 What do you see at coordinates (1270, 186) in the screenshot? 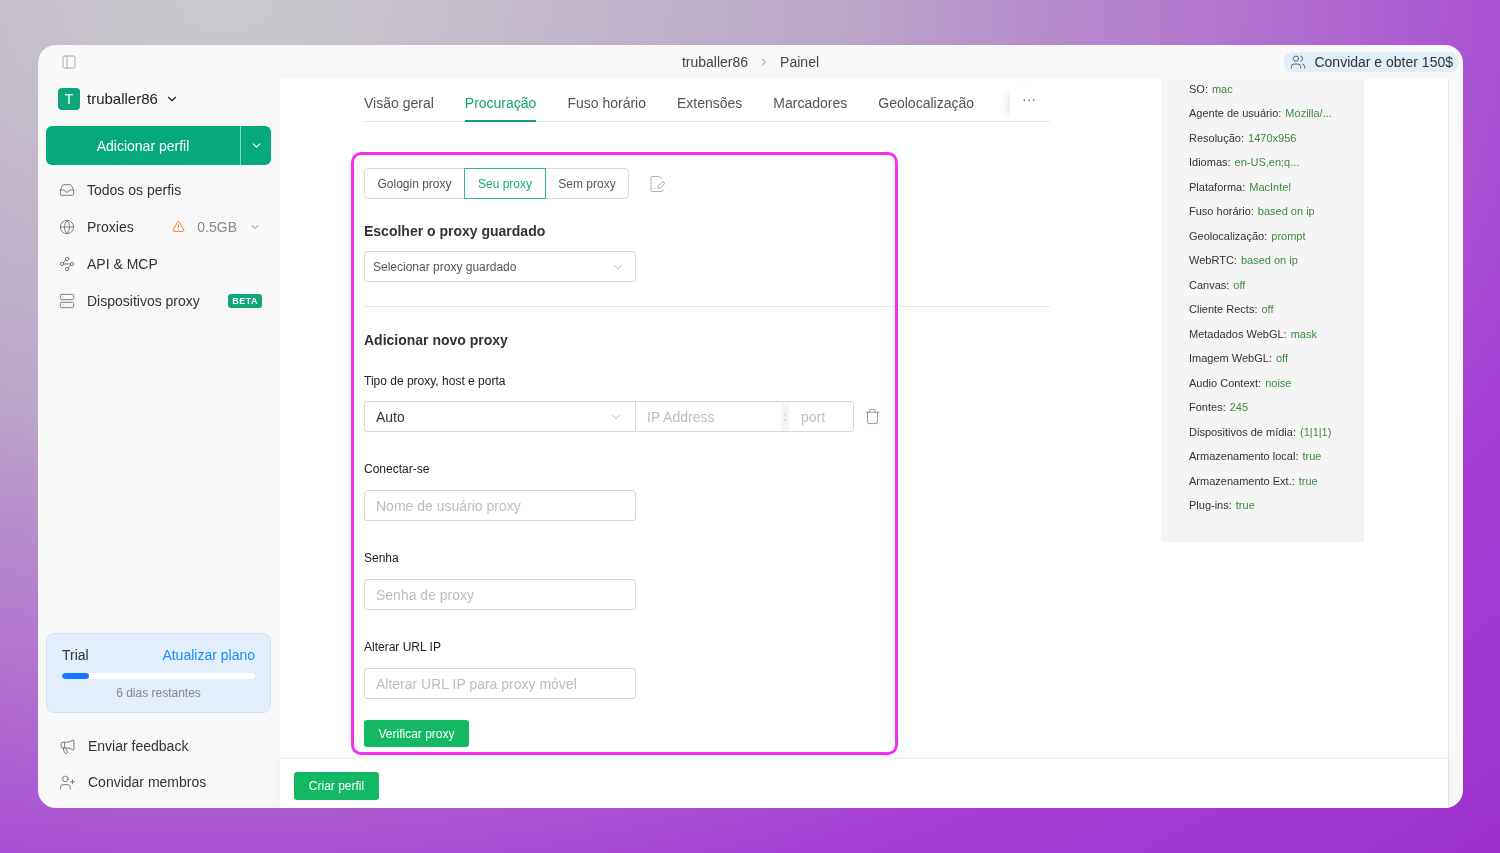
I see `fingerprint-value: MacIntel` at bounding box center [1270, 186].